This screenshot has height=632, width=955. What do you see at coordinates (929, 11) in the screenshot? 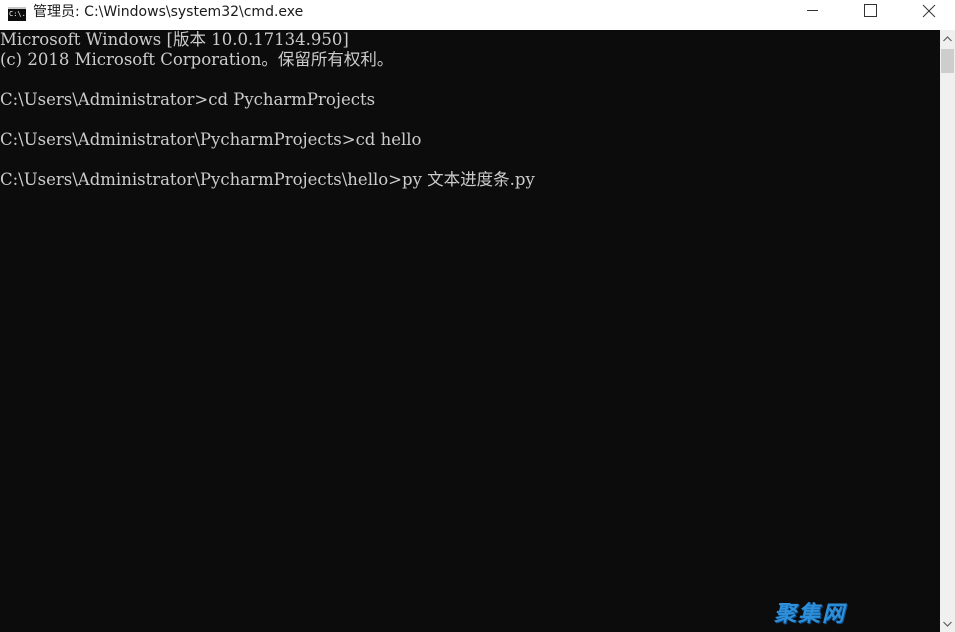
I see `close-icon` at bounding box center [929, 11].